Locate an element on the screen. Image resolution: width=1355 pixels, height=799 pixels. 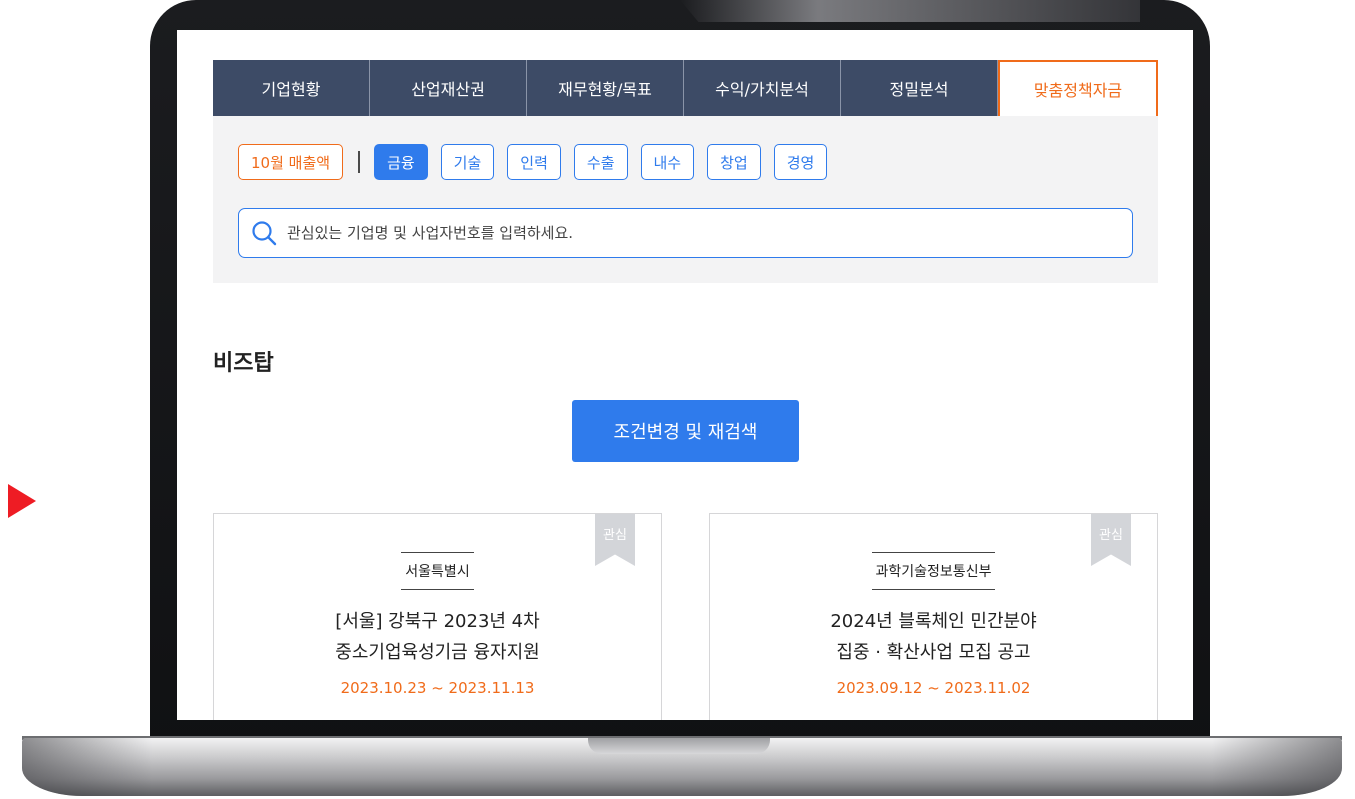
tab-custom-policy-funds: 맞춤정책자금 is located at coordinates (1078, 88).